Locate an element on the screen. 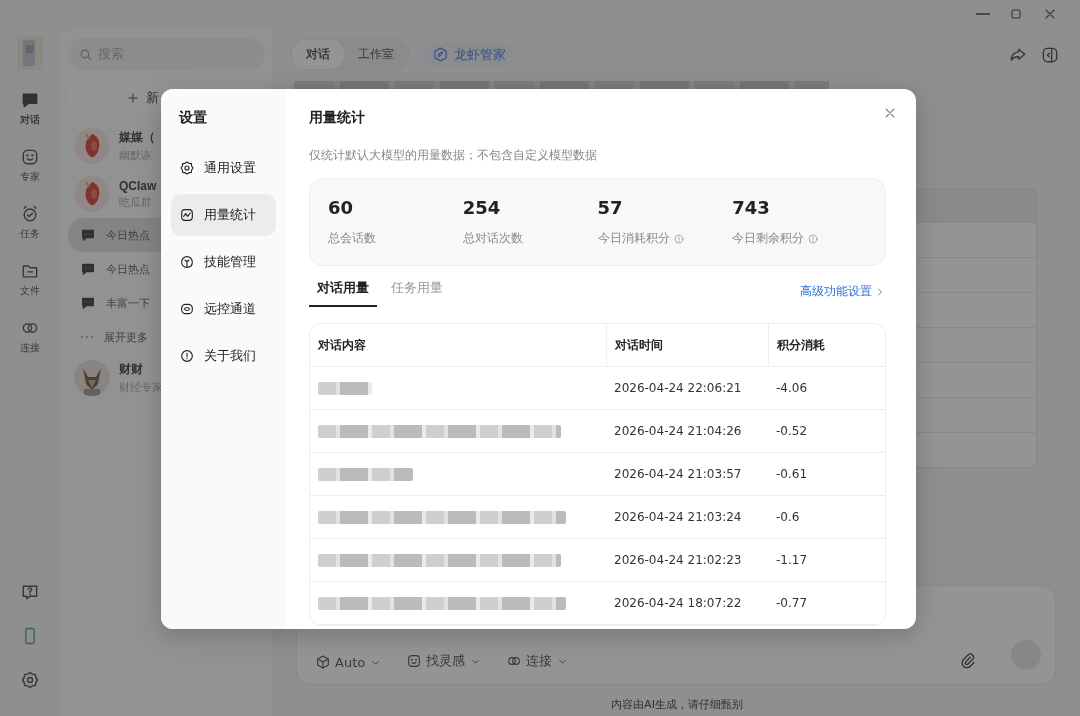 This screenshot has width=1080, height=716. column-header: 对话内容 is located at coordinates (342, 345).